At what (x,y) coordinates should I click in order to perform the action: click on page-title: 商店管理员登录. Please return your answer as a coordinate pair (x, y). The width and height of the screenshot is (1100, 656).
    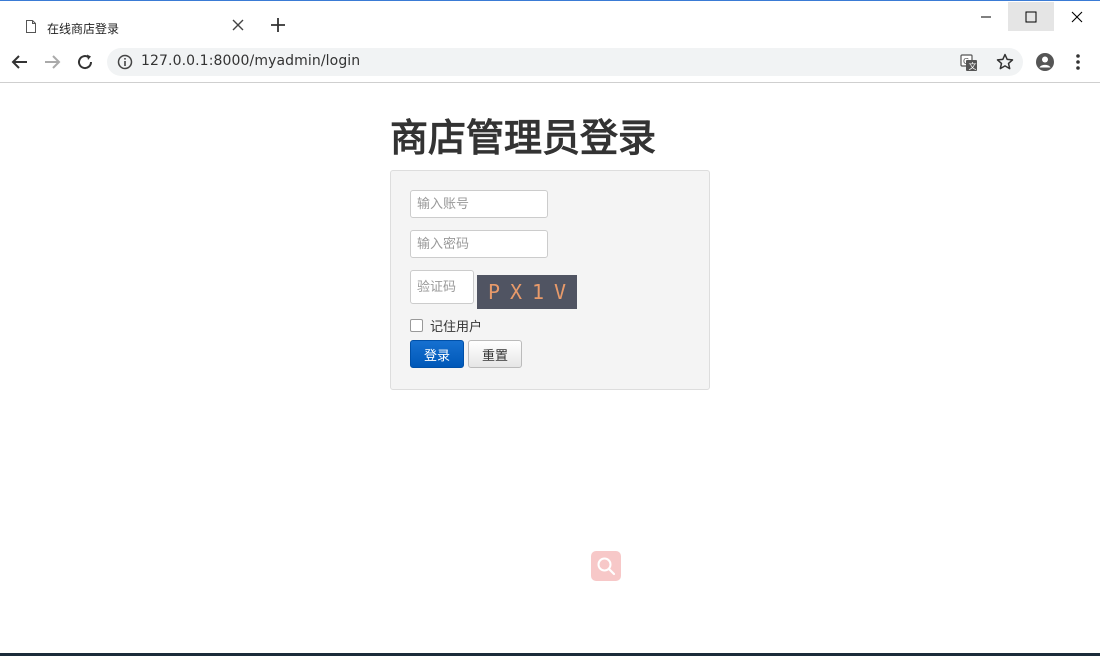
    Looking at the image, I should click on (523, 138).